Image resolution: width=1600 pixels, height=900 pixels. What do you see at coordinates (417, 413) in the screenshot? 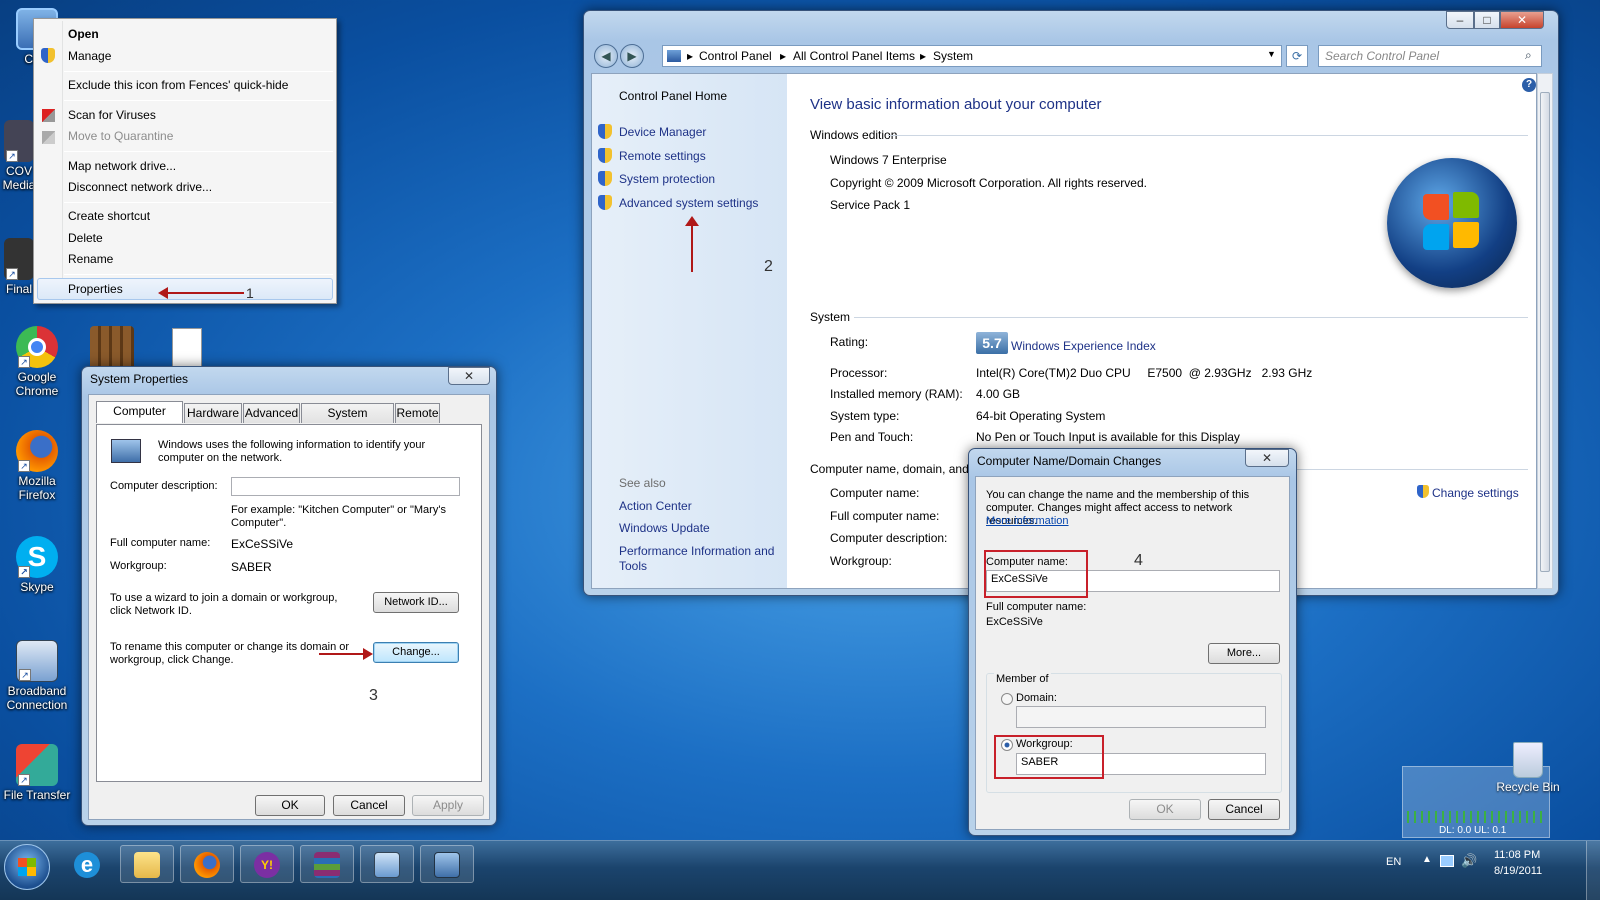
I see `tab-remote: Remote` at bounding box center [417, 413].